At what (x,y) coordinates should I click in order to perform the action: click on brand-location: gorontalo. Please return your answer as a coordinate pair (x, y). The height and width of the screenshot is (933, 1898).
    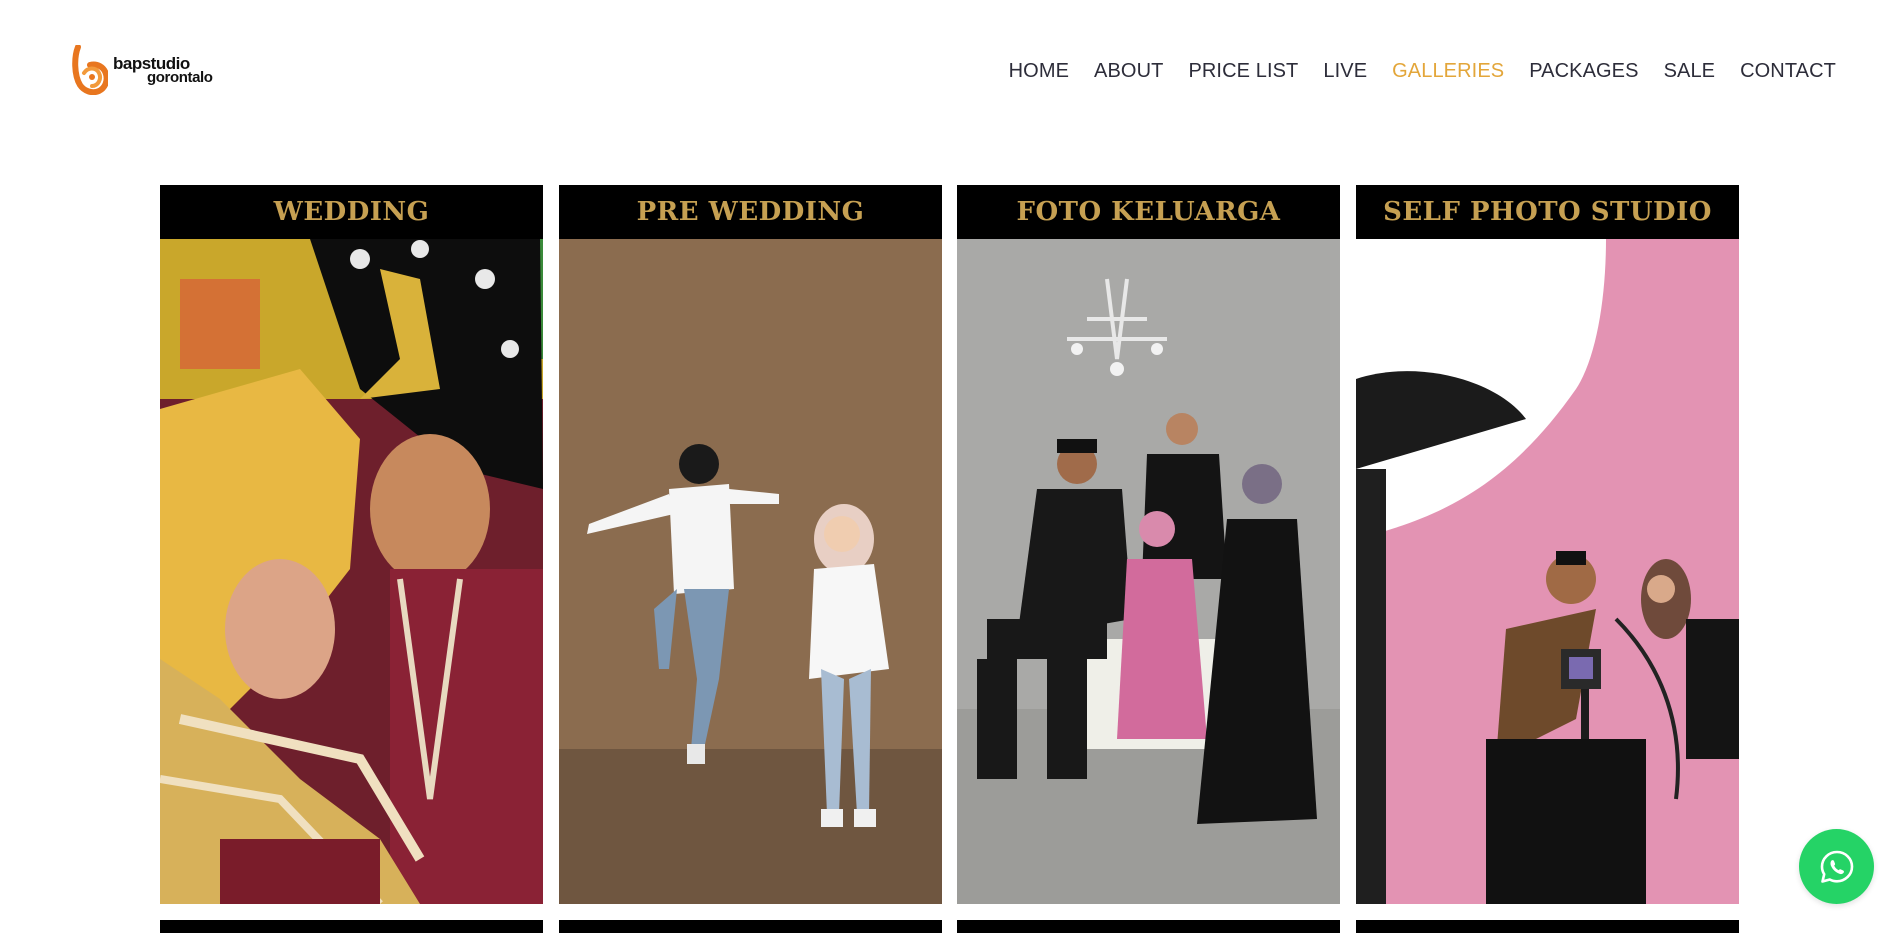
    Looking at the image, I should click on (180, 77).